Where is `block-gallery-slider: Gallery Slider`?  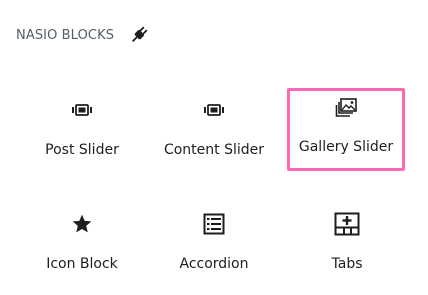 block-gallery-slider: Gallery Slider is located at coordinates (346, 129).